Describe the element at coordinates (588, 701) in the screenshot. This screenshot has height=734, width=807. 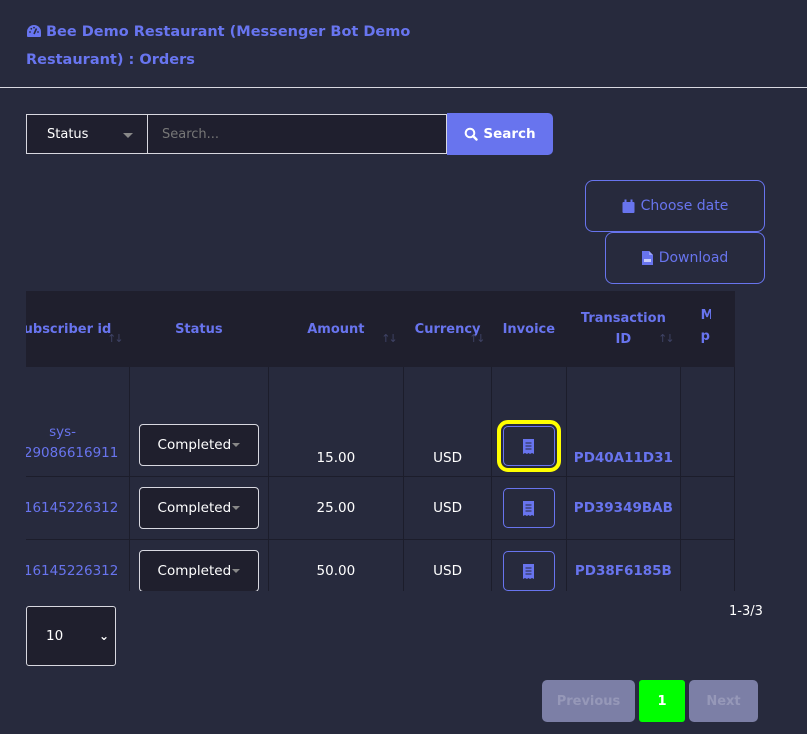
I see `previous-page-button: Previous` at that location.